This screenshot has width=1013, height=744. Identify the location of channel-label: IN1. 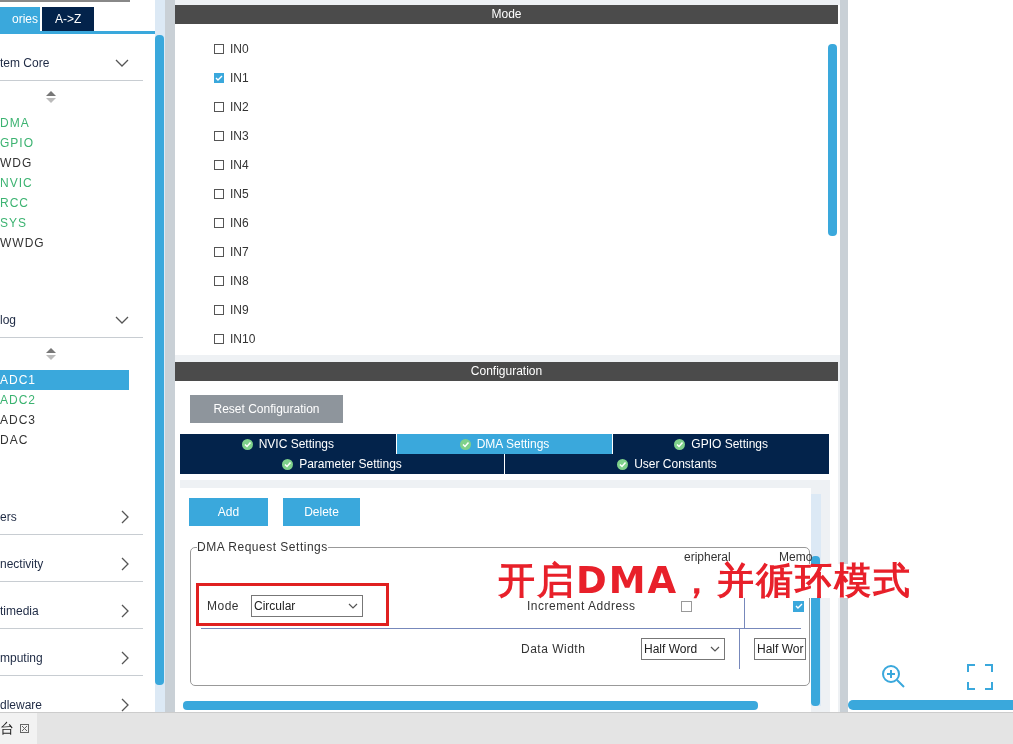
(239, 77).